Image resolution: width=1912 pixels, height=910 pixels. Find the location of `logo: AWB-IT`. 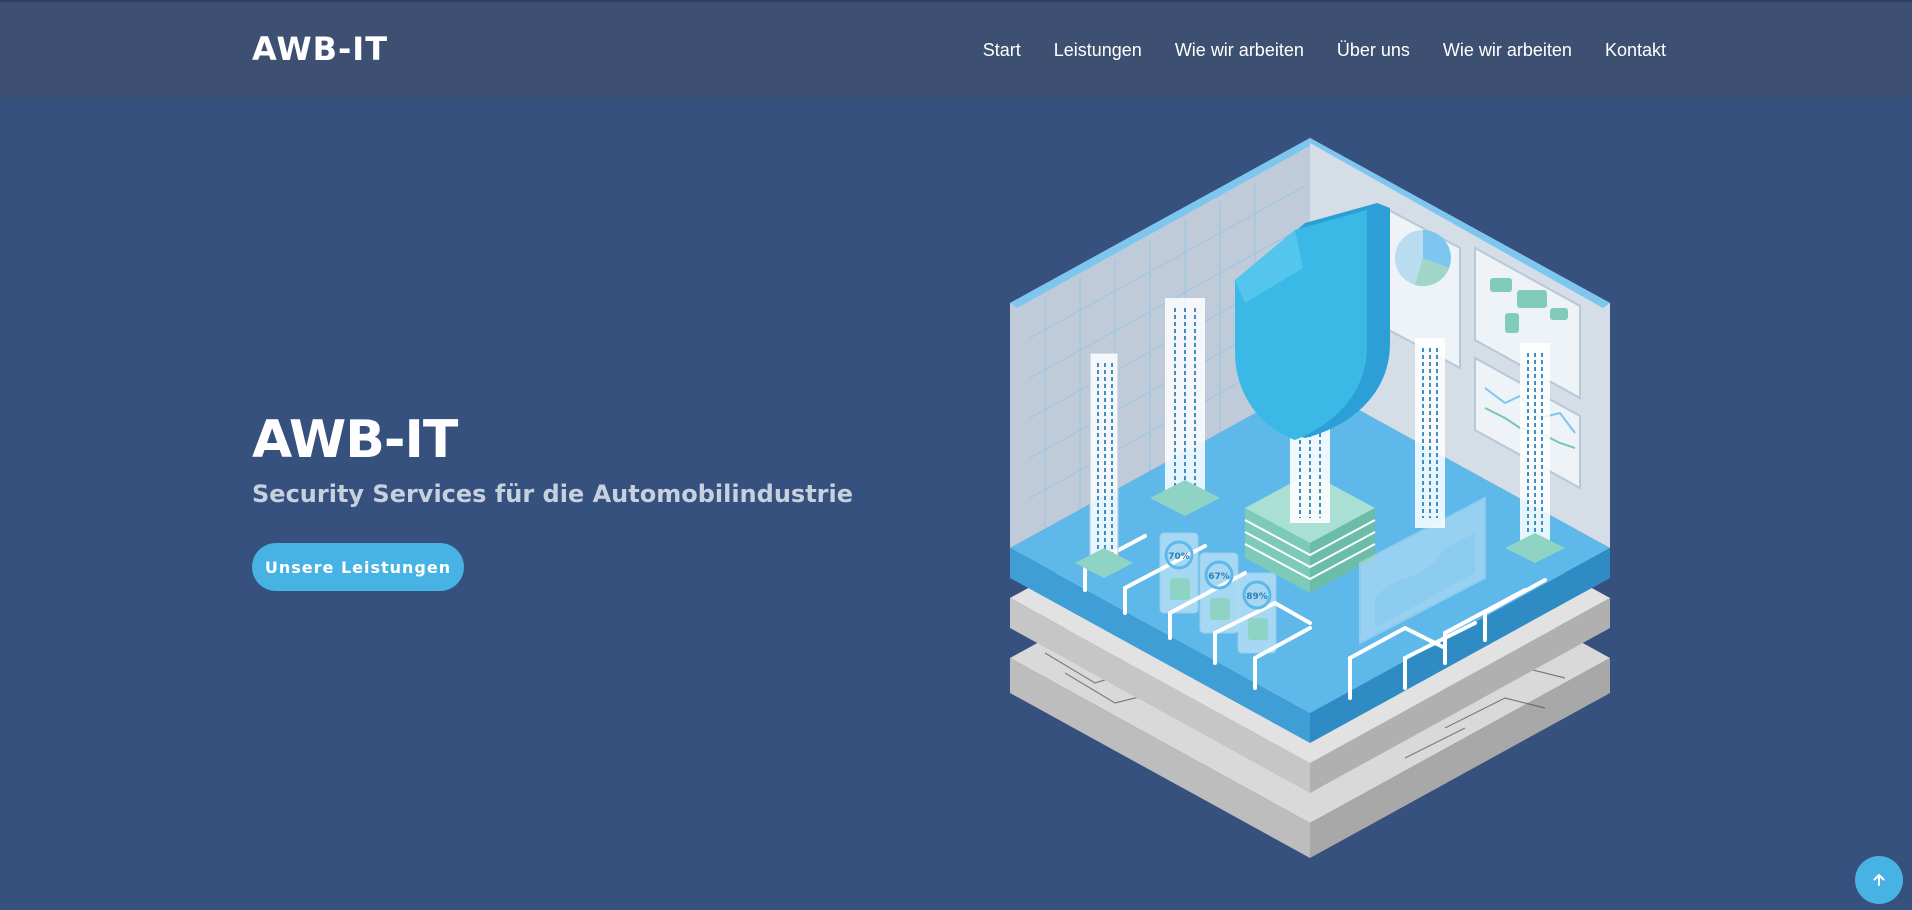

logo: AWB-IT is located at coordinates (320, 49).